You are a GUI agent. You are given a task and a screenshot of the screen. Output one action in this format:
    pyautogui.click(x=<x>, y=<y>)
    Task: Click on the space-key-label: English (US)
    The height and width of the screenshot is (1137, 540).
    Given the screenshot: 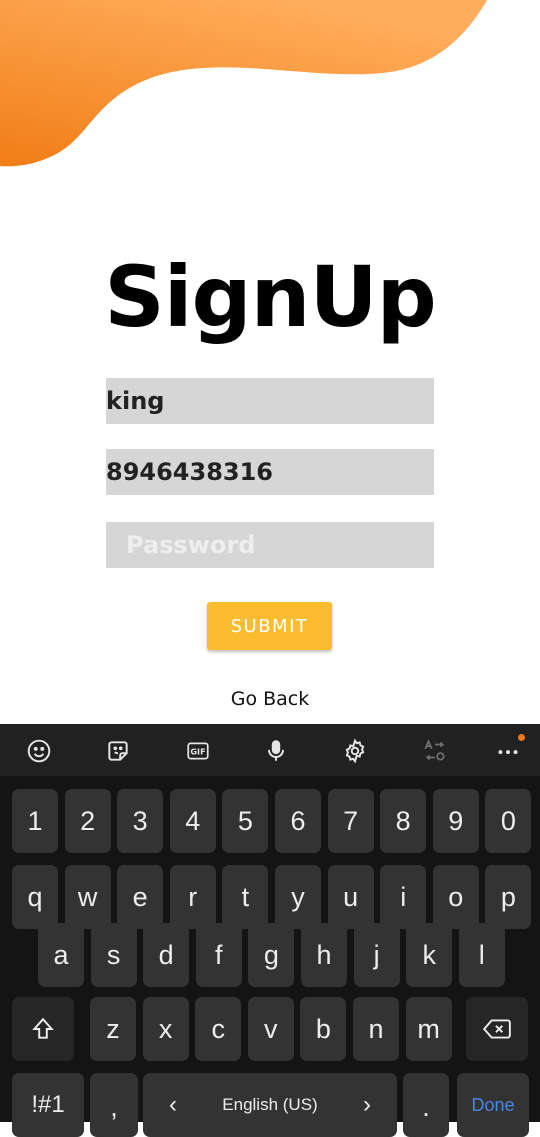 What is the action you would take?
    pyautogui.click(x=270, y=1104)
    